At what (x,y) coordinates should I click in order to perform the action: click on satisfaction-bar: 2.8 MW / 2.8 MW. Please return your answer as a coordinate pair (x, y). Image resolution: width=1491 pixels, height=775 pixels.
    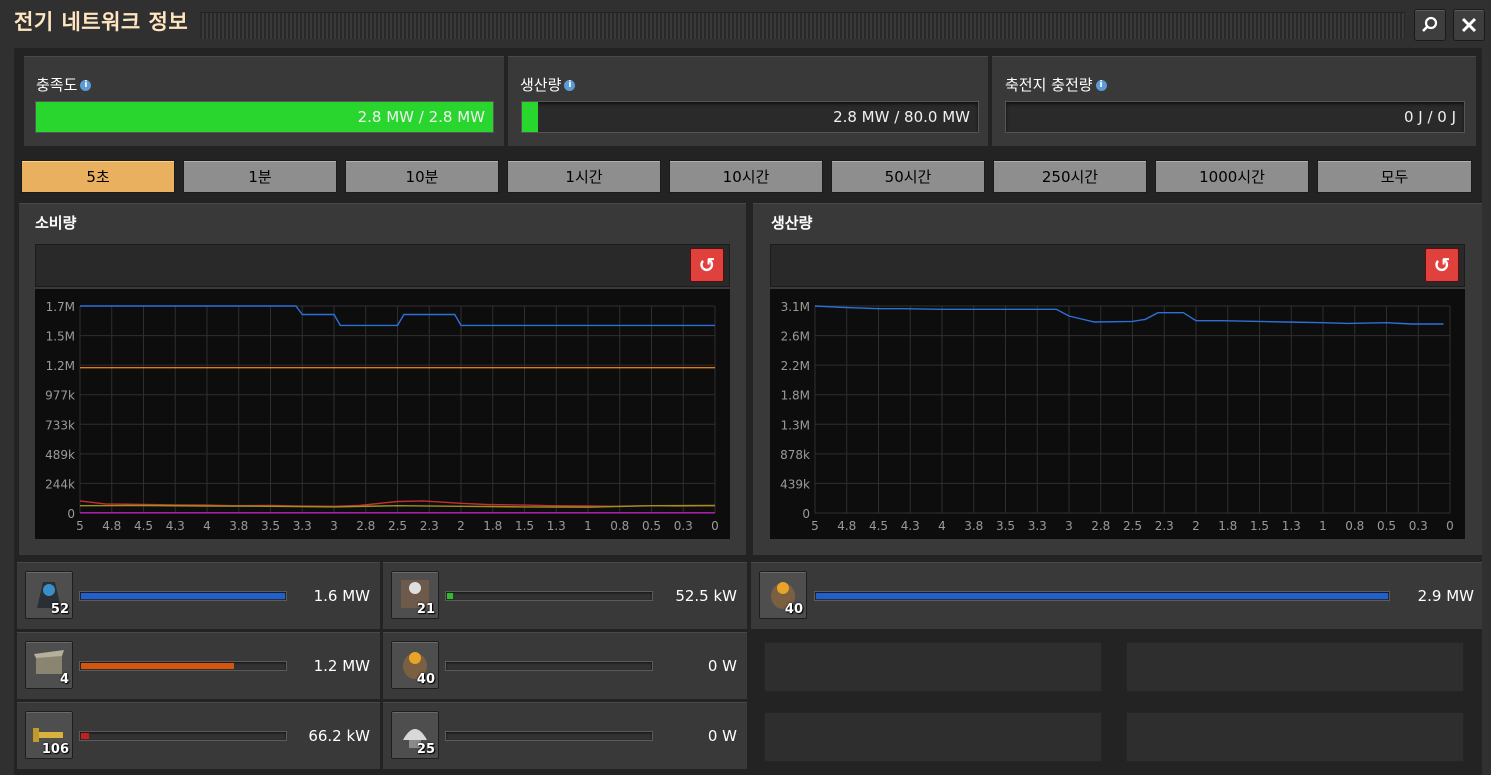
    Looking at the image, I should click on (264, 117).